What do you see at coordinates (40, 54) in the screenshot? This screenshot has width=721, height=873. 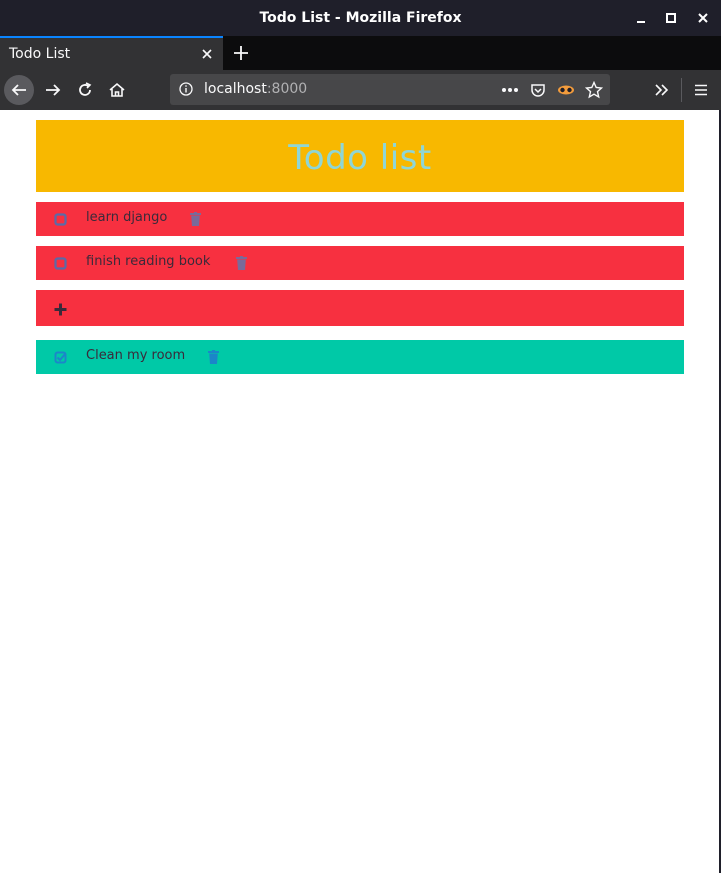 I see `tab-label: Todo List` at bounding box center [40, 54].